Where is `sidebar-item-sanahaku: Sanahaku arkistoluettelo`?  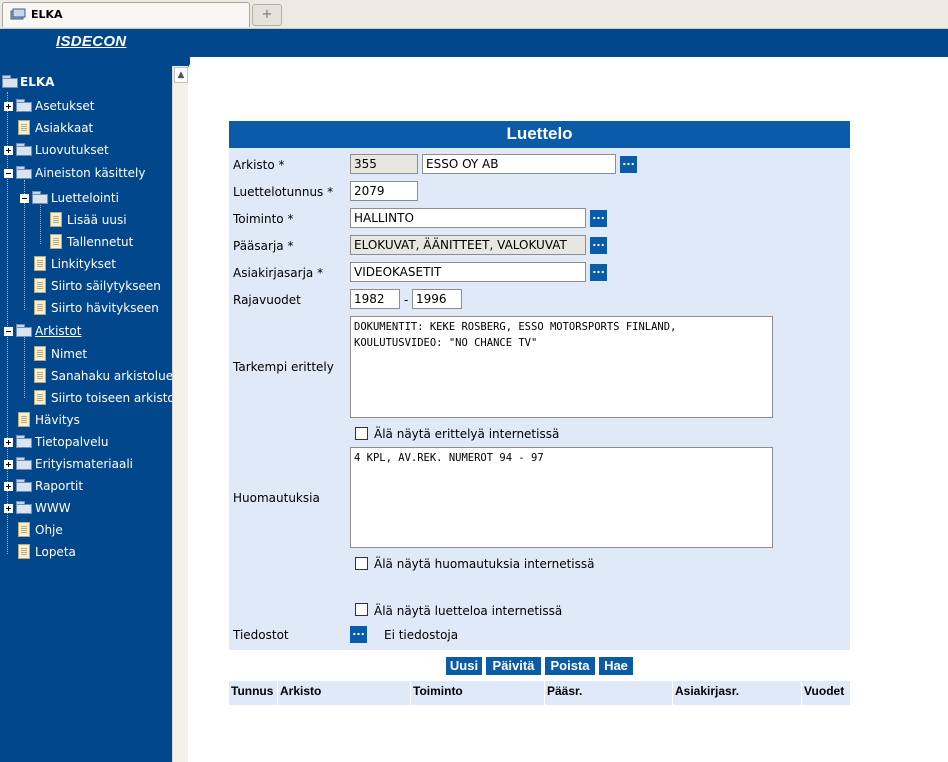
sidebar-item-sanahaku: Sanahaku arkistoluettelo is located at coordinates (103, 376).